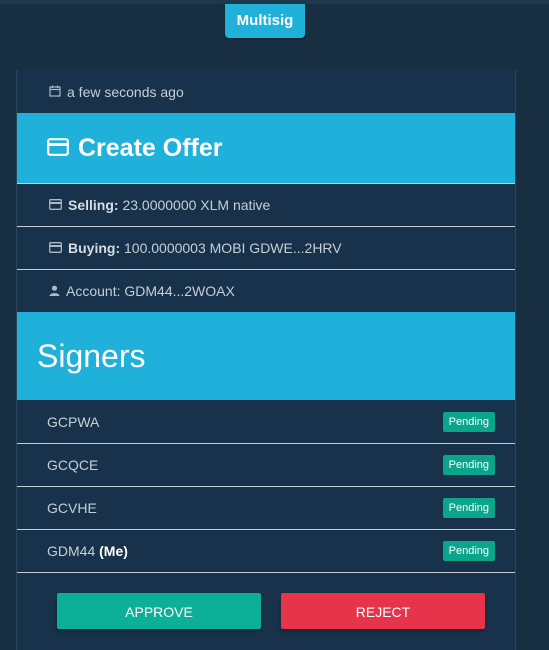  What do you see at coordinates (266, 422) in the screenshot?
I see `signer-row: GCPWA Pending` at bounding box center [266, 422].